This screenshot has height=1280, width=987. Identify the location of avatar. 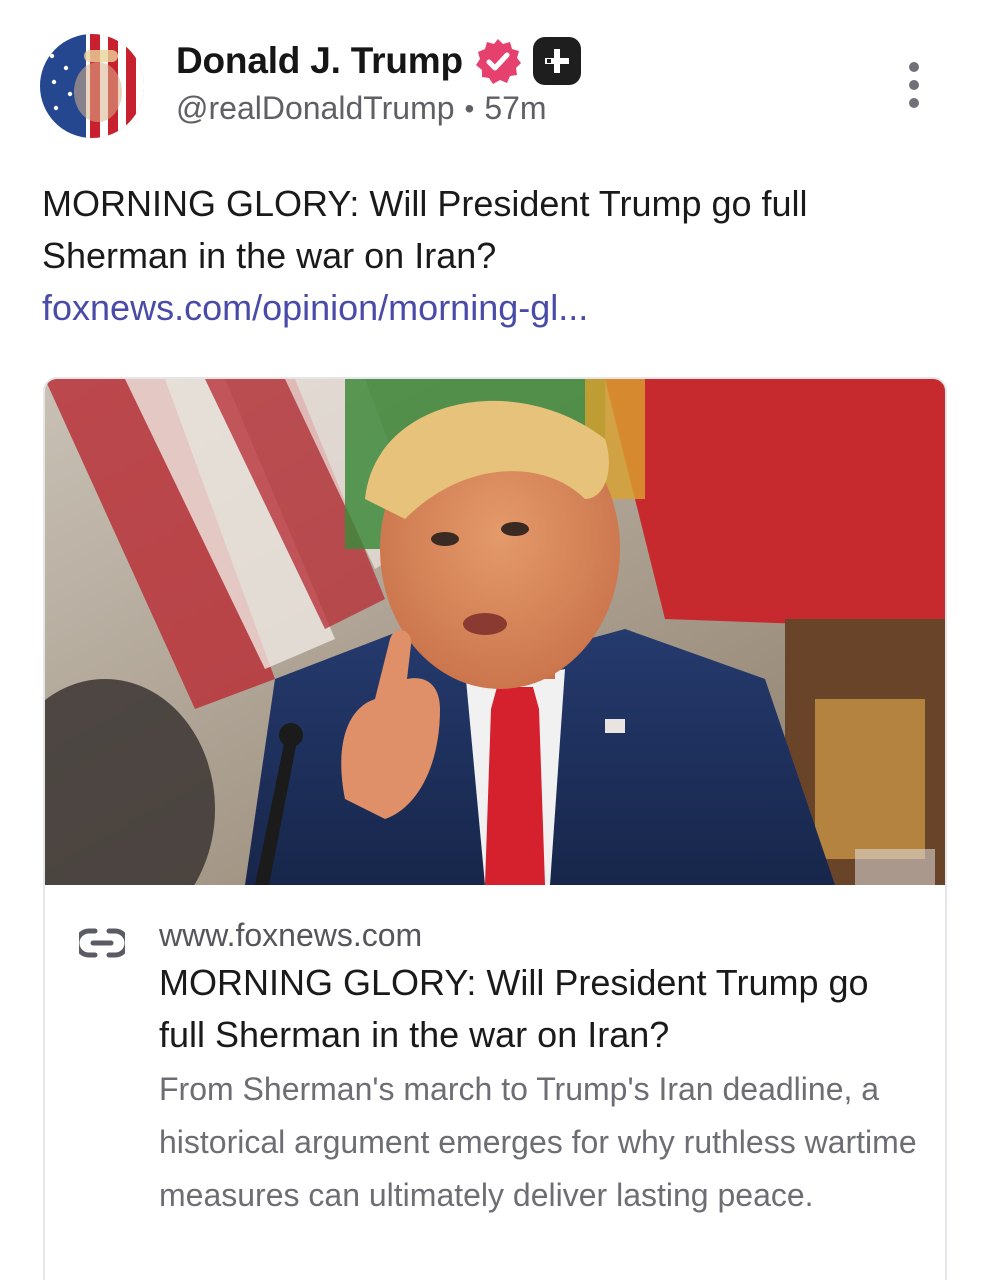
(92, 86).